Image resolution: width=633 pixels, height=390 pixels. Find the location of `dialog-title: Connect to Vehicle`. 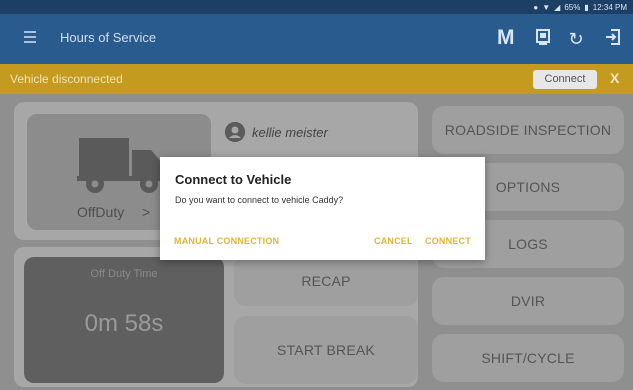

dialog-title: Connect to Vehicle is located at coordinates (233, 179).